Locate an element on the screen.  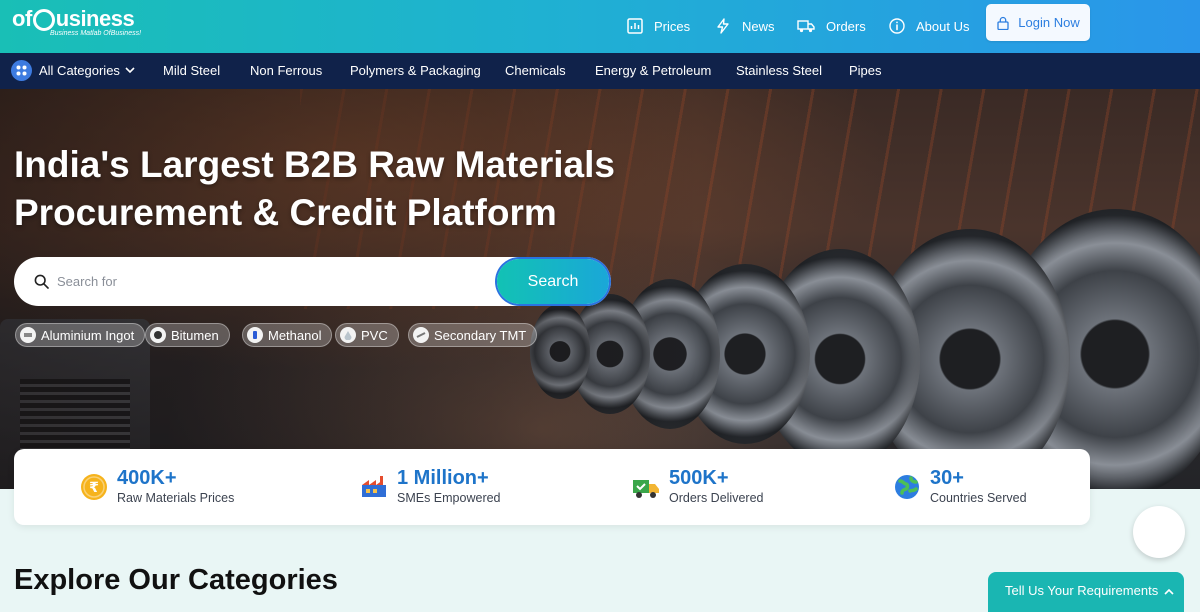
stat-value: 400K+ is located at coordinates (147, 478).